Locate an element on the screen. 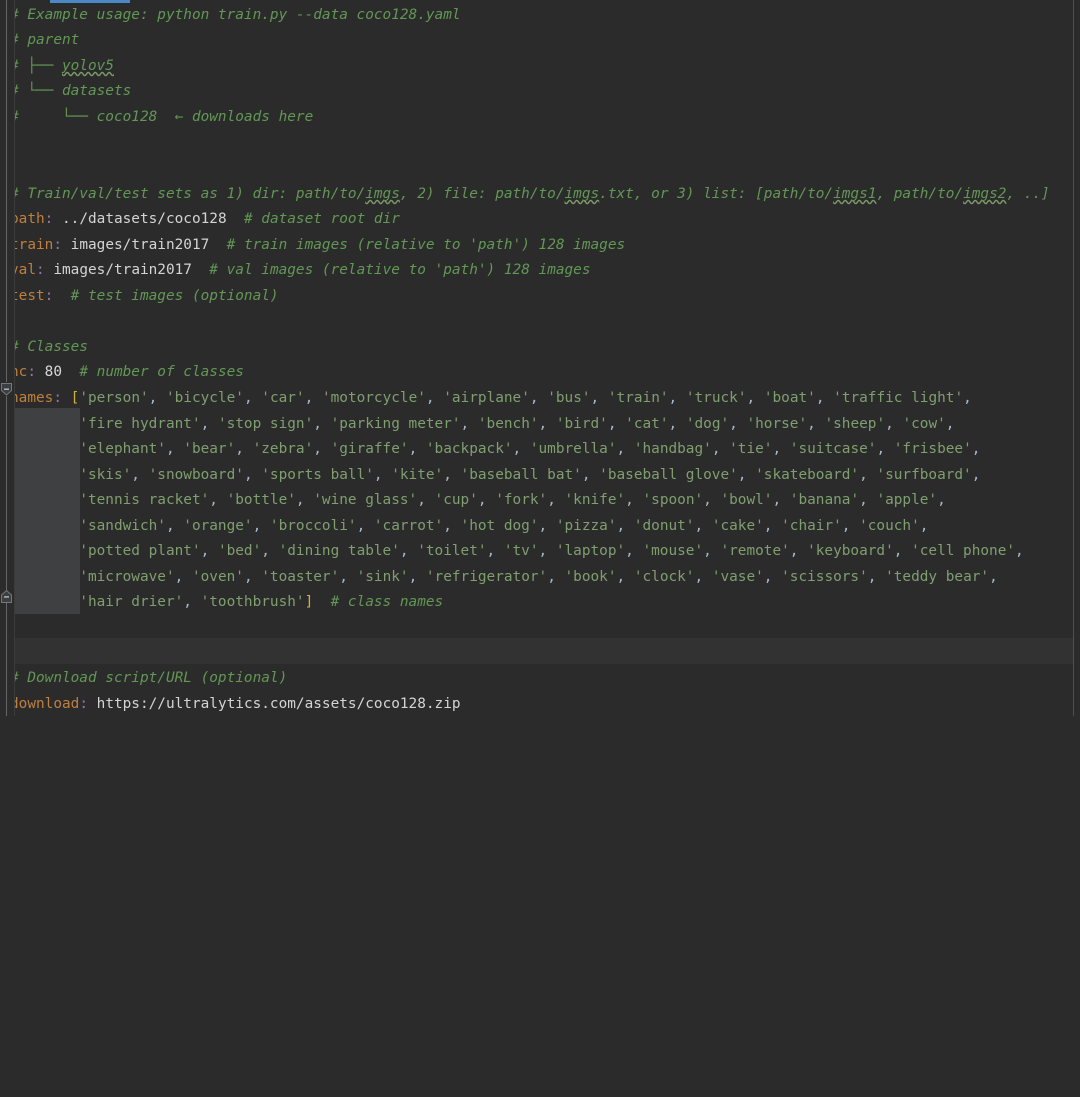 Image resolution: width=1080 pixels, height=1097 pixels. class-name-item: 'teddy bear' is located at coordinates (937, 576).